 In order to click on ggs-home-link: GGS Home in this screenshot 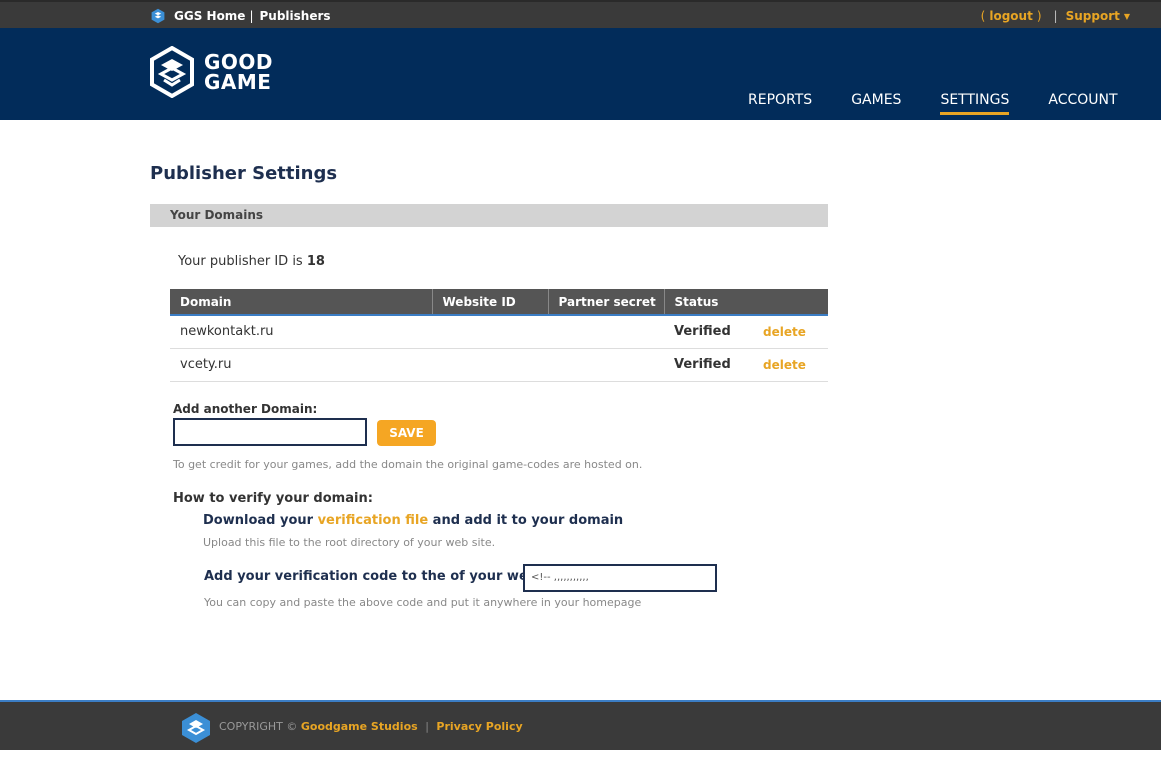, I will do `click(209, 16)`.